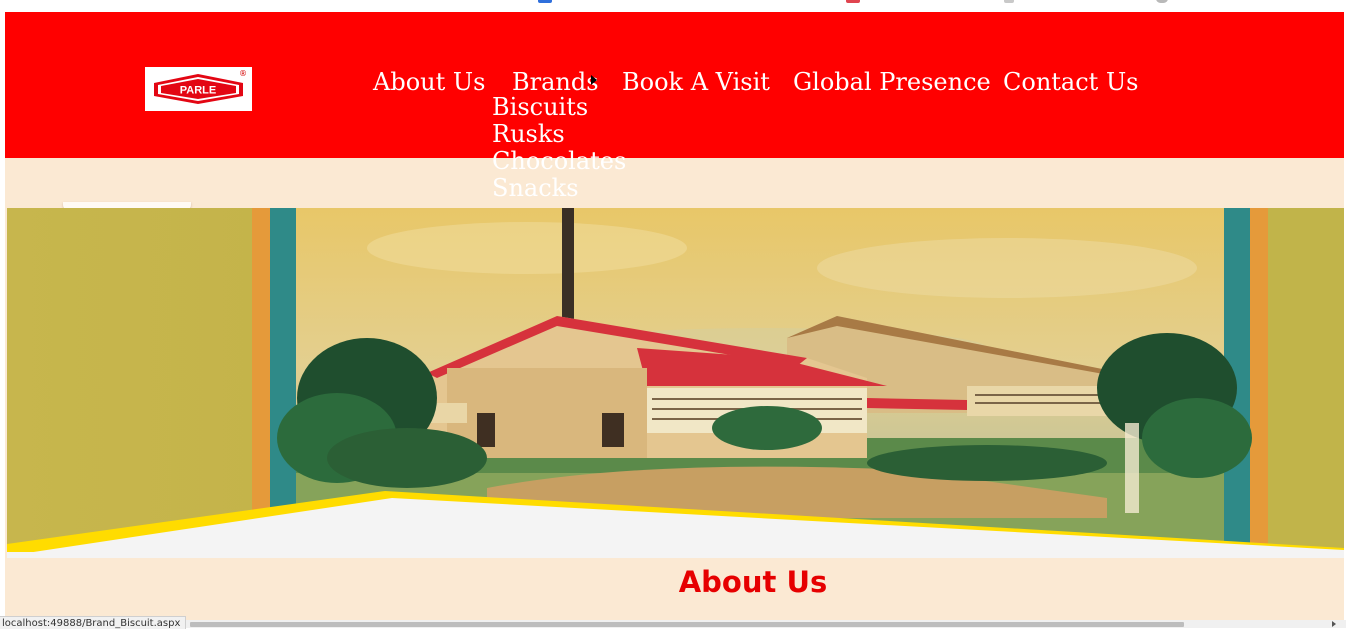 Image resolution: width=1346 pixels, height=629 pixels. I want to click on submenu-item-chocolates: Chocolates, so click(559, 161).